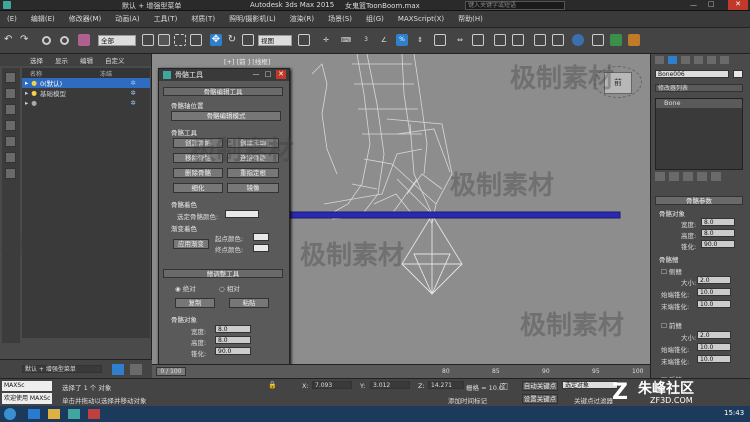  Describe the element at coordinates (518, 40) in the screenshot. I see `graphite-tools-icon` at that location.